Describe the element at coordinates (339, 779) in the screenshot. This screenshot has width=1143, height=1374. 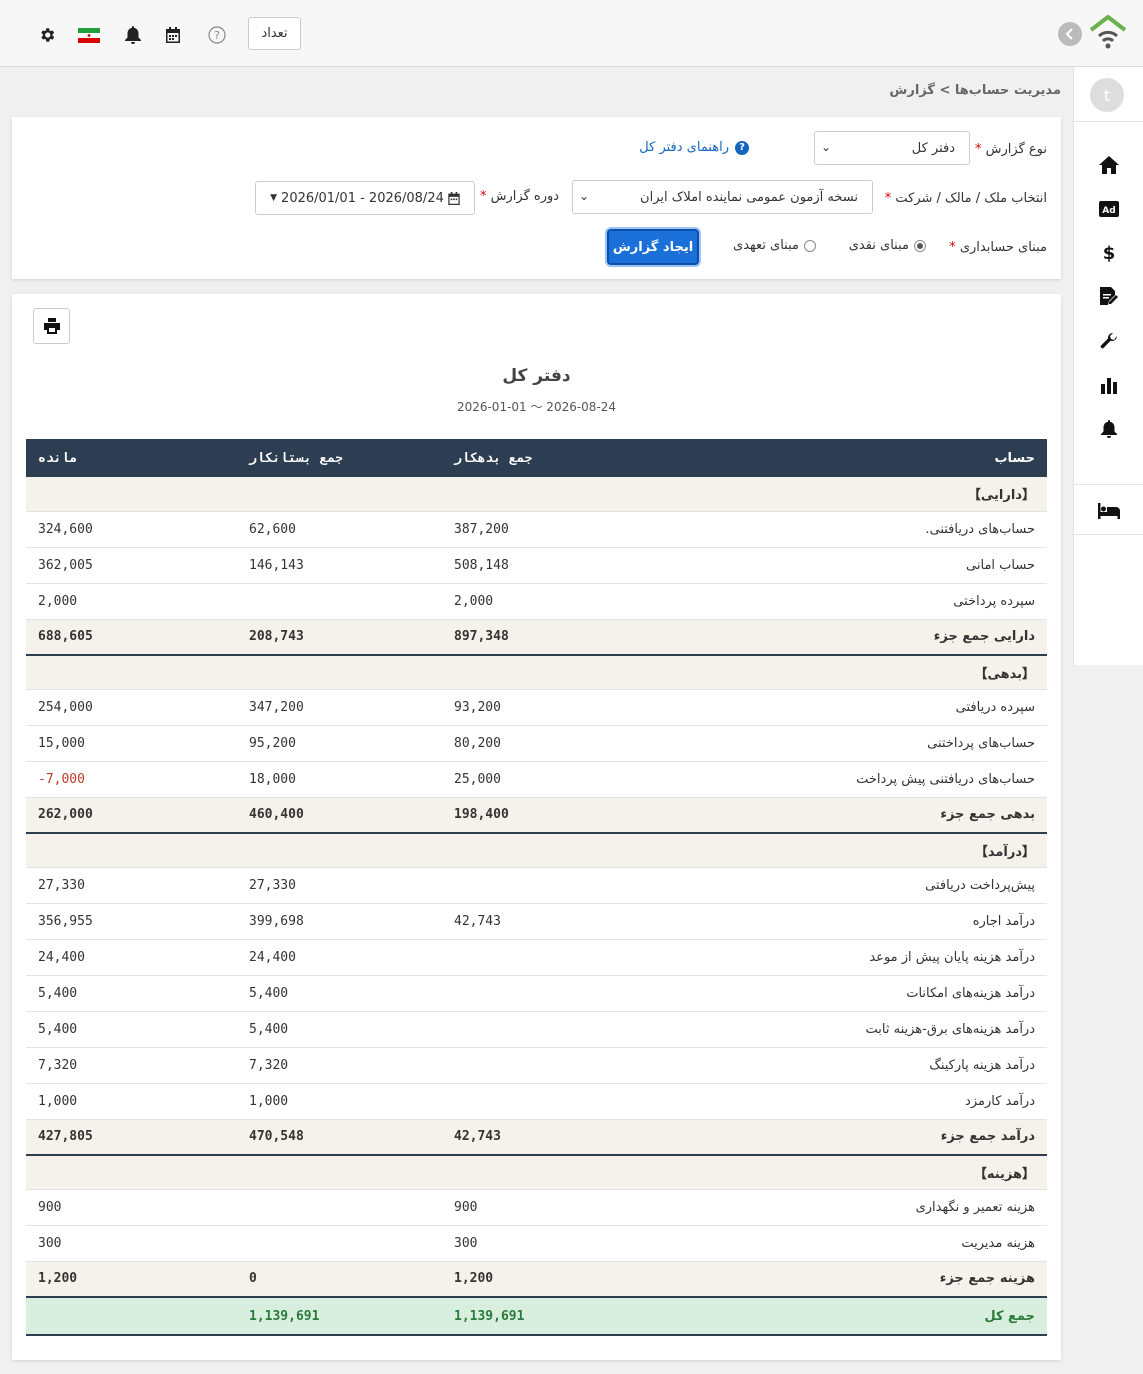
I see `credit-cell: 18,000` at that location.